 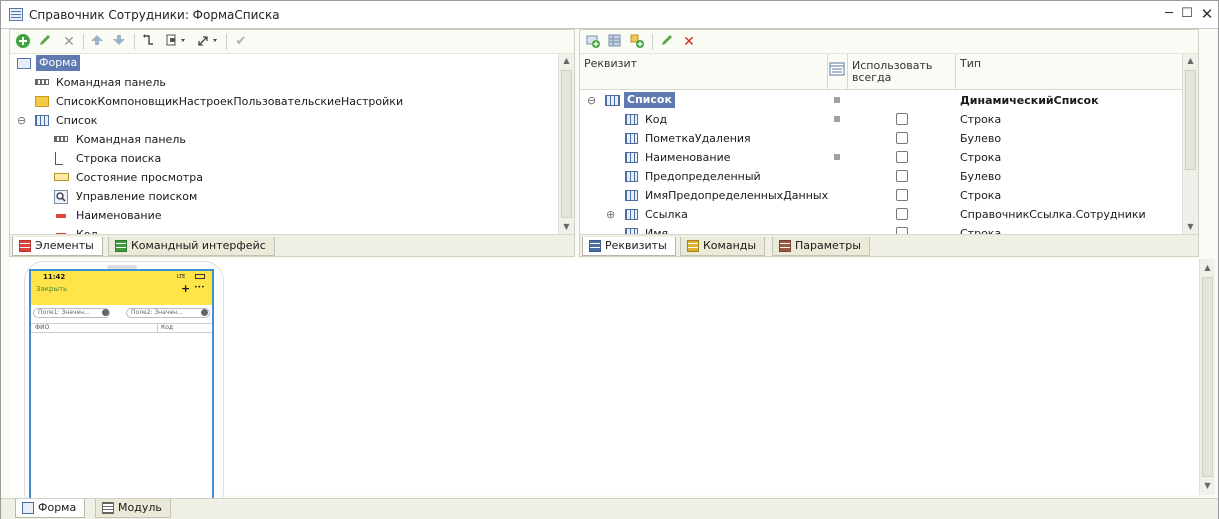 What do you see at coordinates (881, 229) in the screenshot?
I see `table-row: Имя Строка` at bounding box center [881, 229].